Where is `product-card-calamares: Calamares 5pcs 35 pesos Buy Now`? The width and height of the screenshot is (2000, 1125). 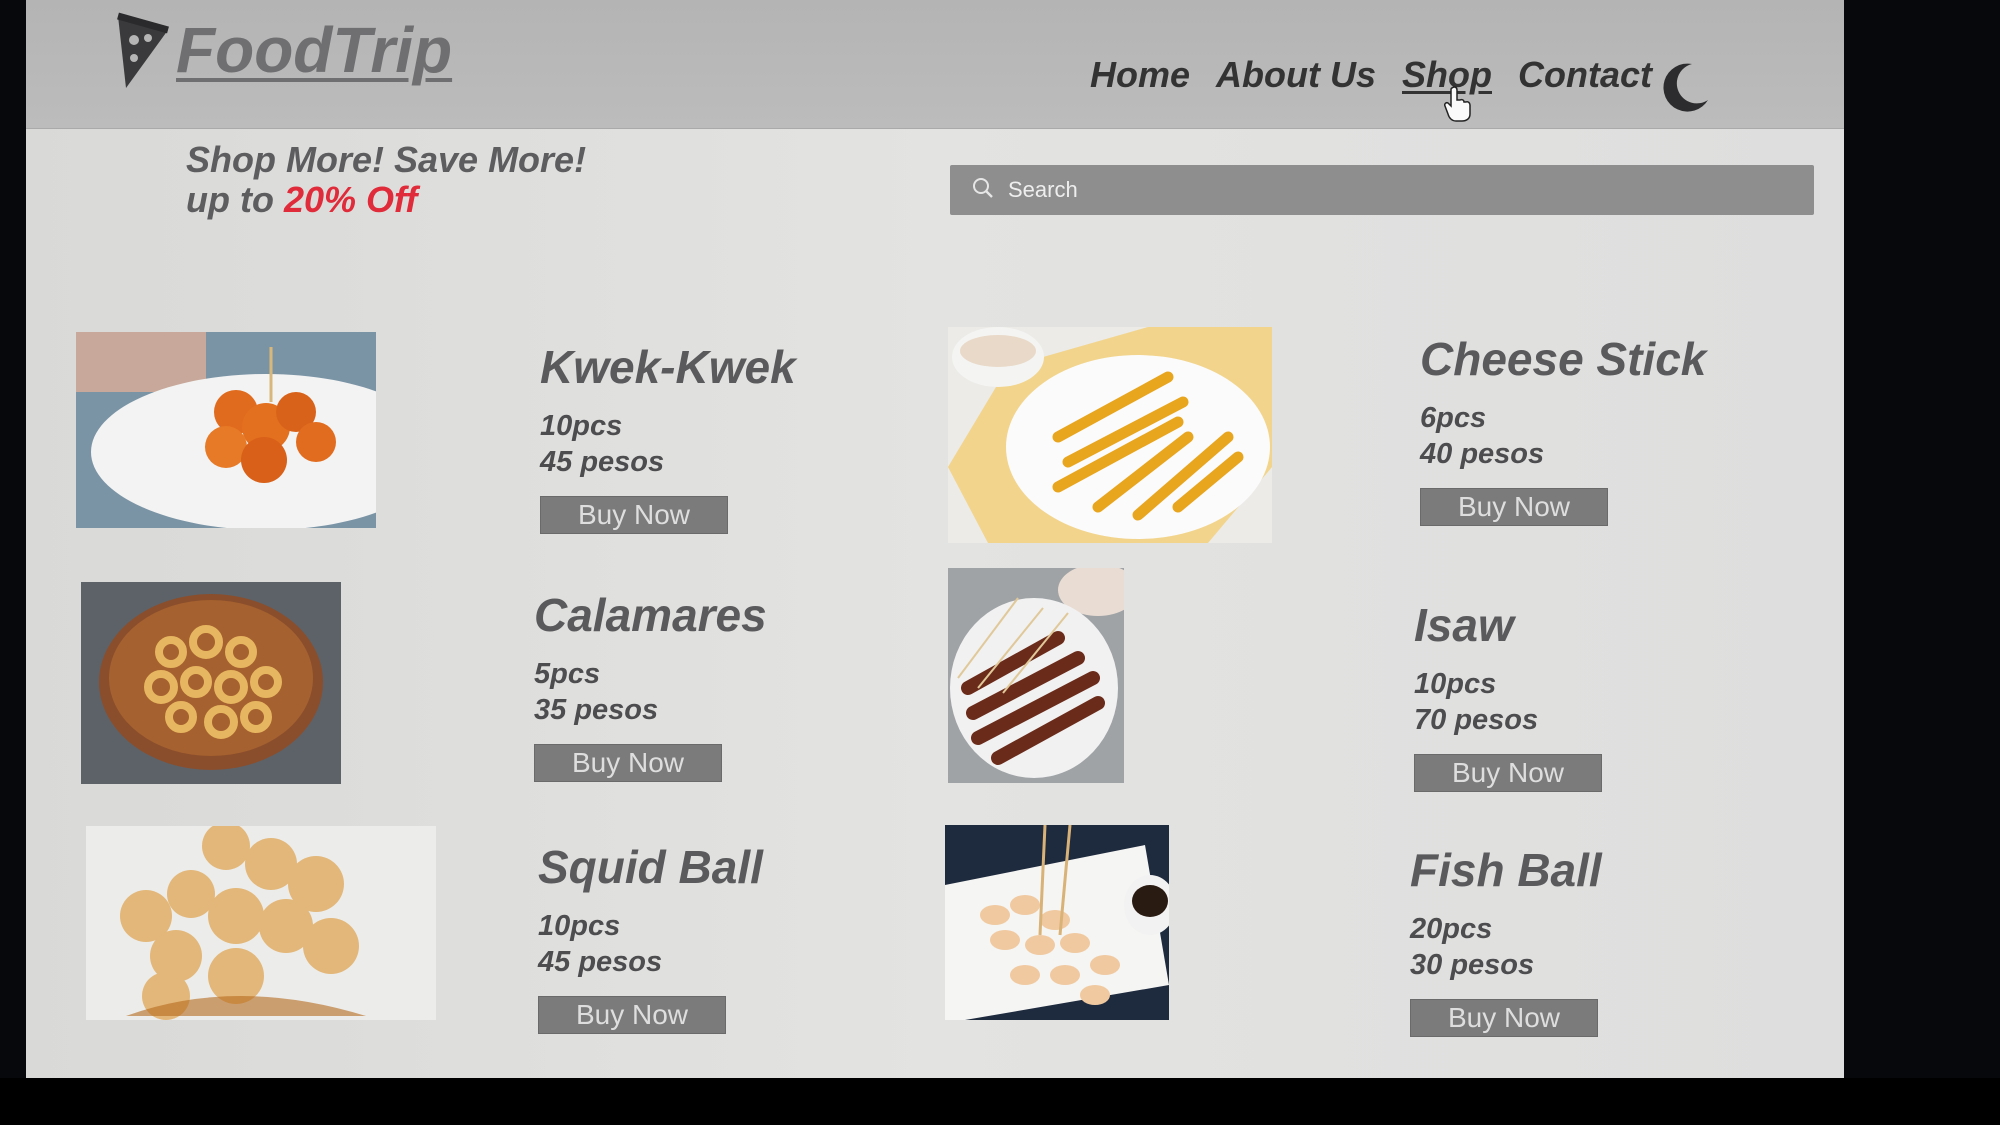 product-card-calamares: Calamares 5pcs 35 pesos Buy Now is located at coordinates (650, 685).